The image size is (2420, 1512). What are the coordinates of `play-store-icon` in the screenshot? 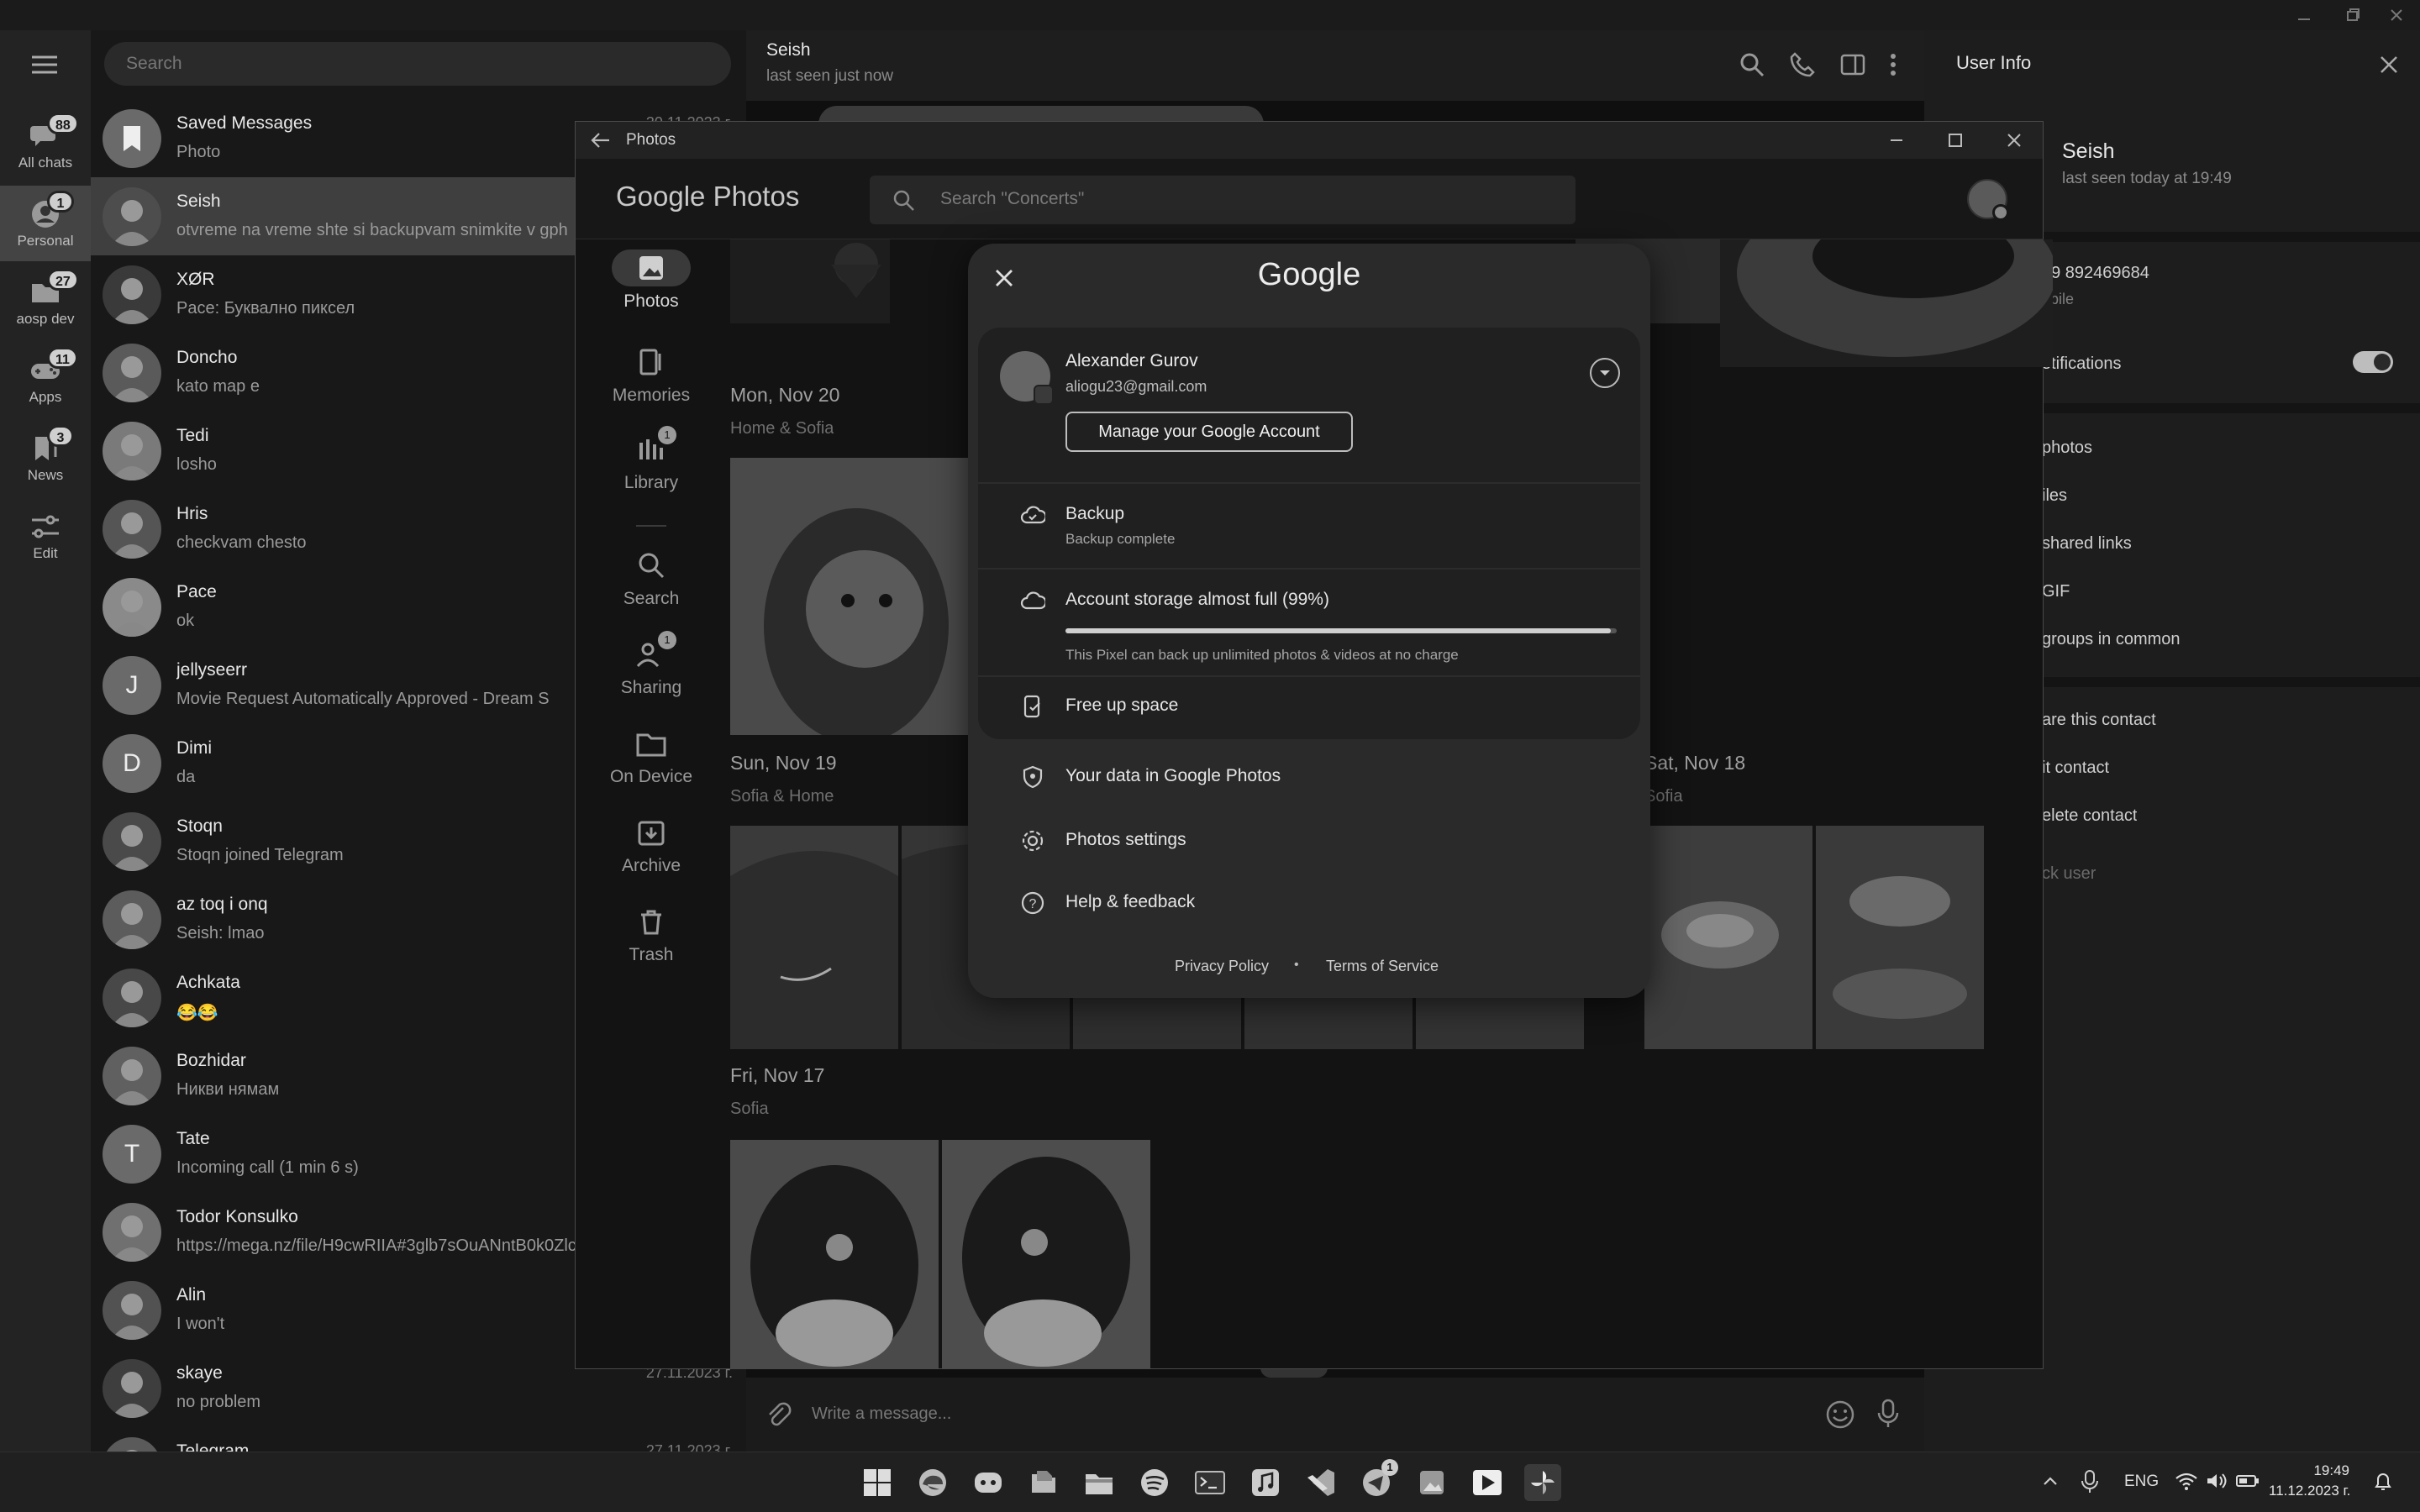 It's located at (1487, 1482).